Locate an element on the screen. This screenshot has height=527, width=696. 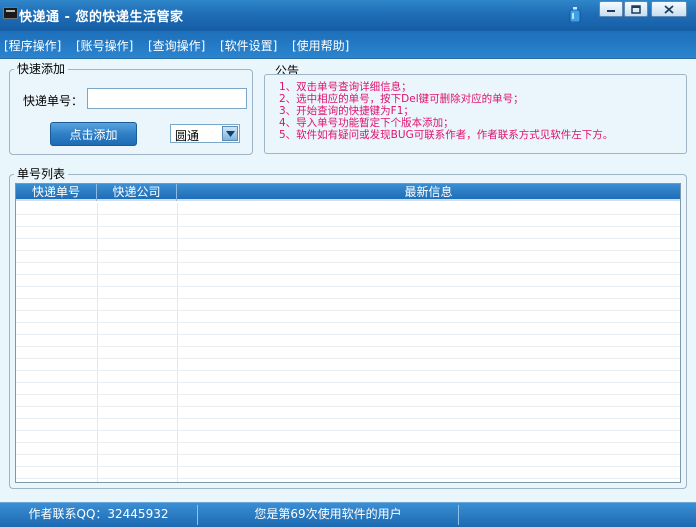
minimize-icon is located at coordinates (611, 11).